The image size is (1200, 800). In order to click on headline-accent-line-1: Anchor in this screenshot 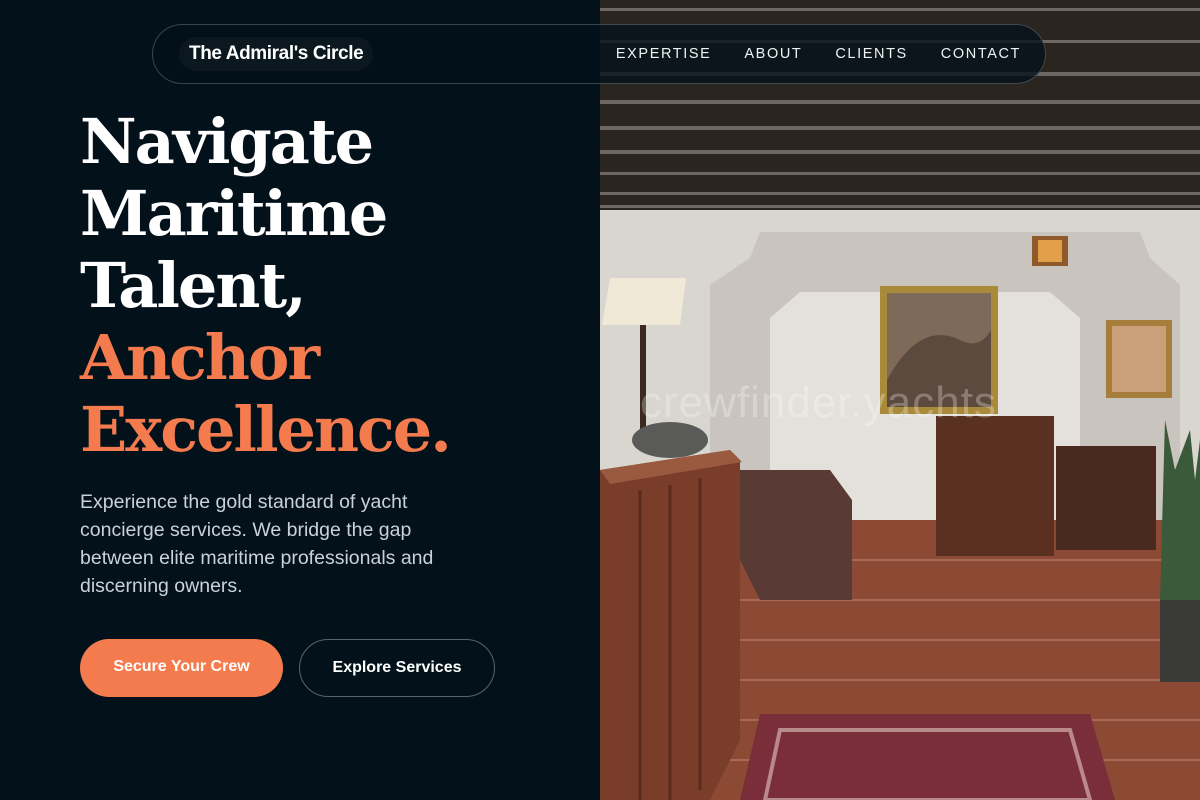, I will do `click(200, 357)`.